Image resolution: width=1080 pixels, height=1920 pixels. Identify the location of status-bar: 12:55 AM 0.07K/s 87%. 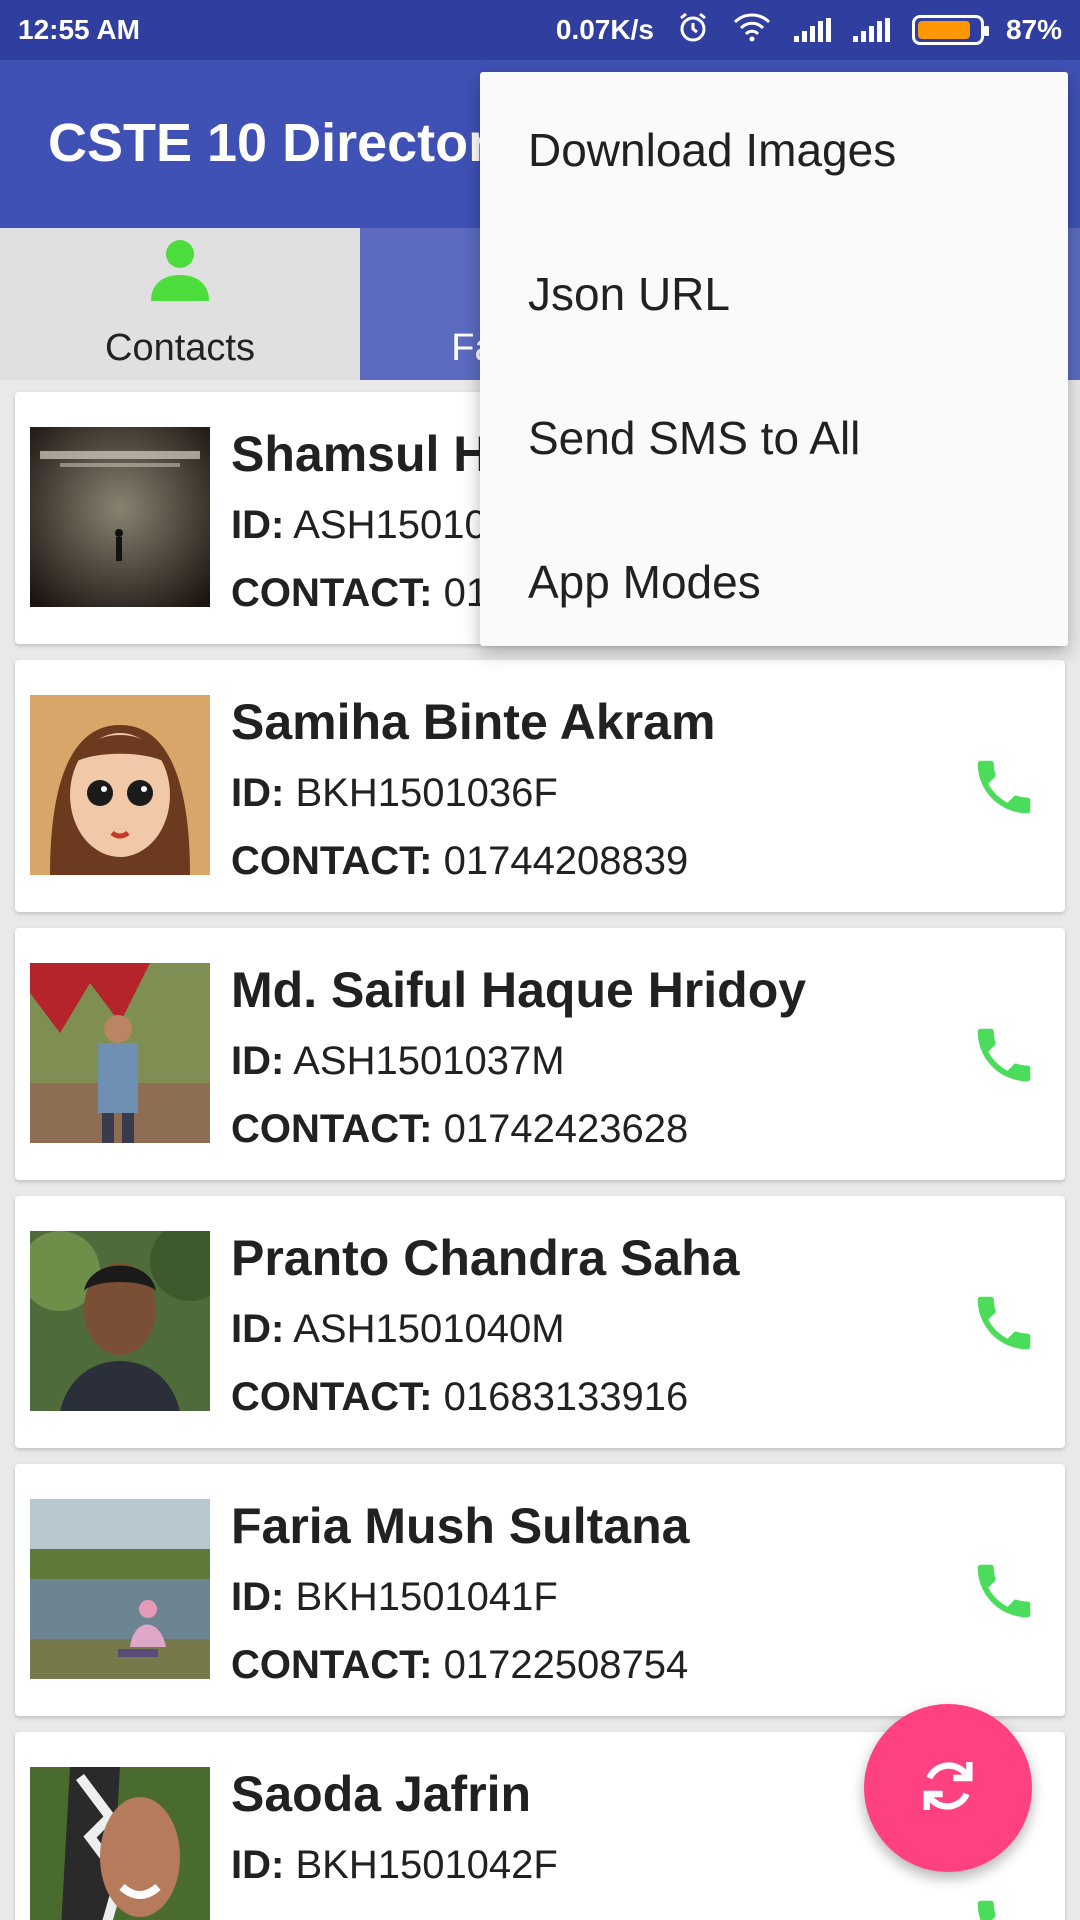
(540, 30).